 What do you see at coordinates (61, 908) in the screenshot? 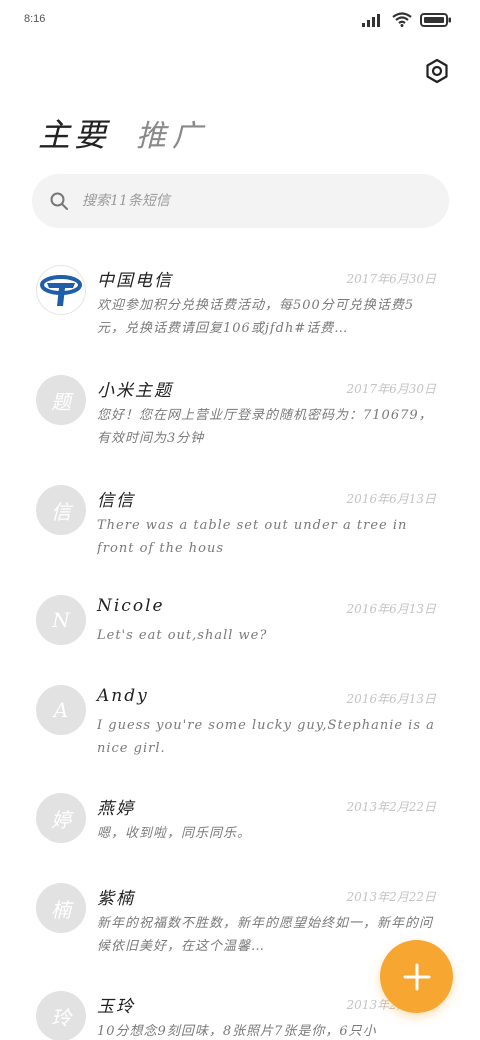
I see `avatar: 楠` at bounding box center [61, 908].